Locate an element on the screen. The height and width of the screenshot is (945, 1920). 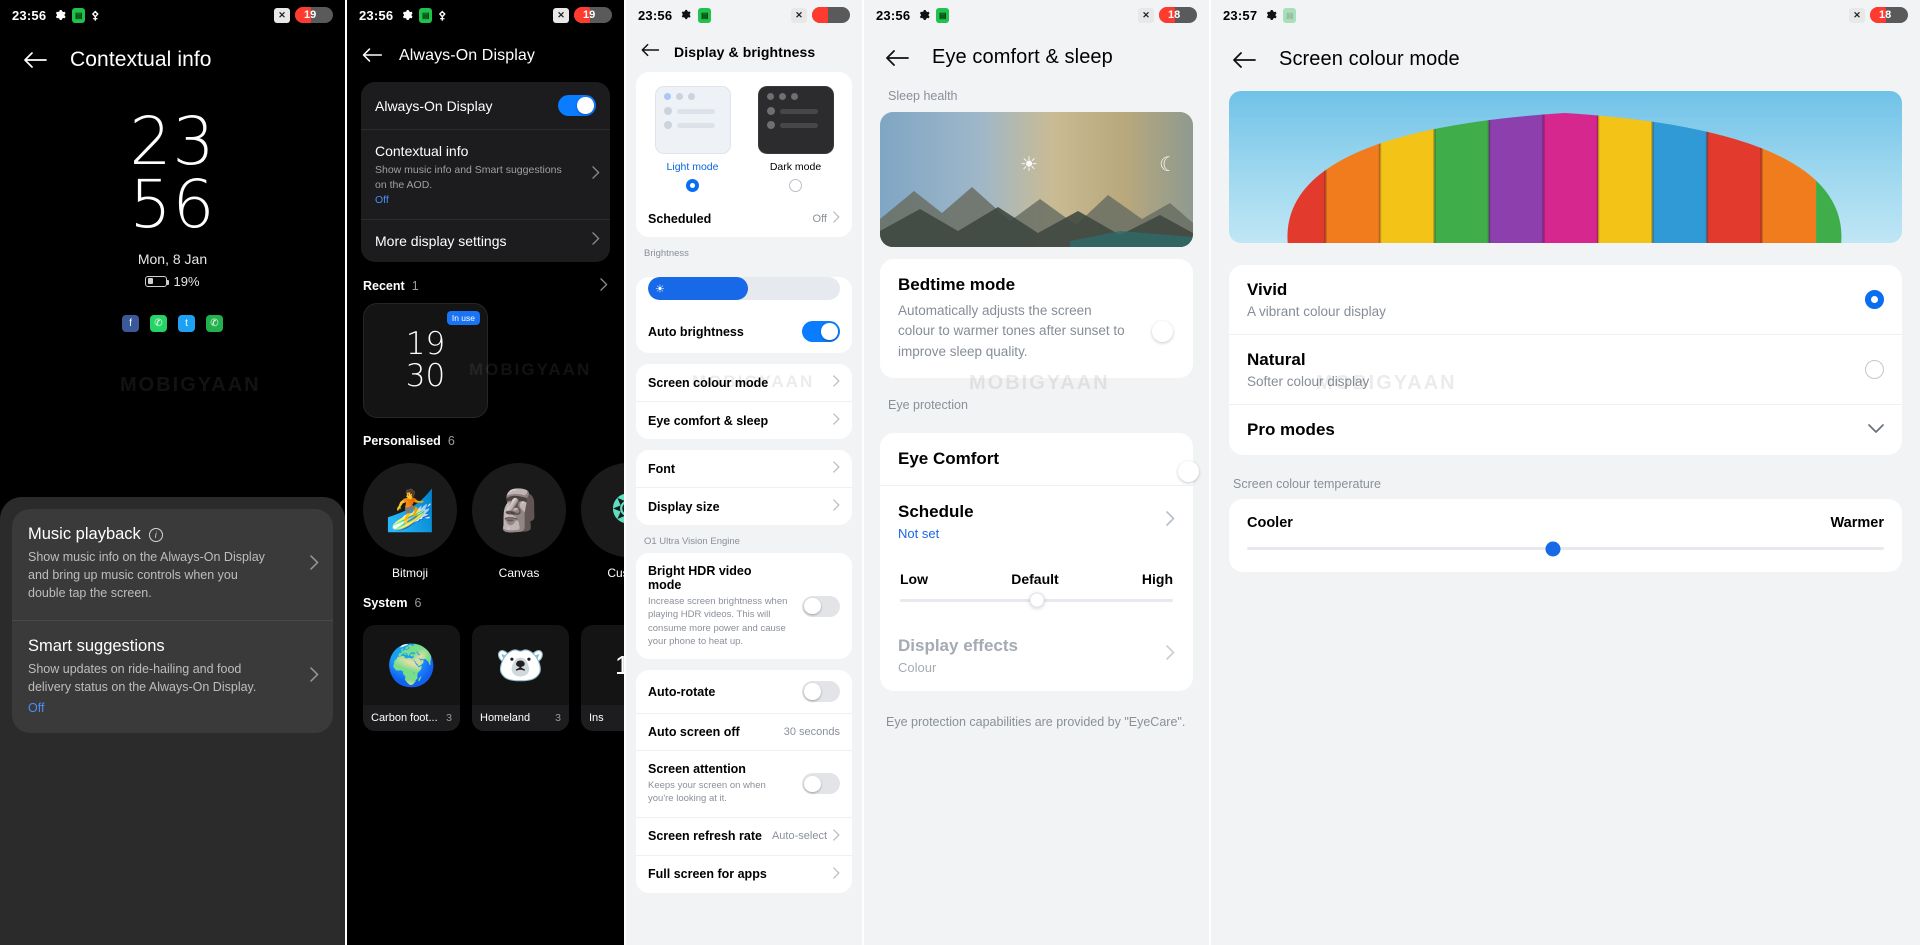
colour-temperature-slider is located at coordinates (1565, 548).